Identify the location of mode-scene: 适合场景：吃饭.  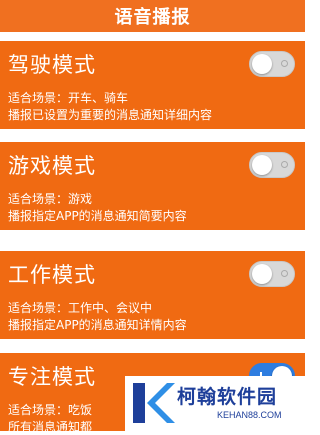
(50, 410).